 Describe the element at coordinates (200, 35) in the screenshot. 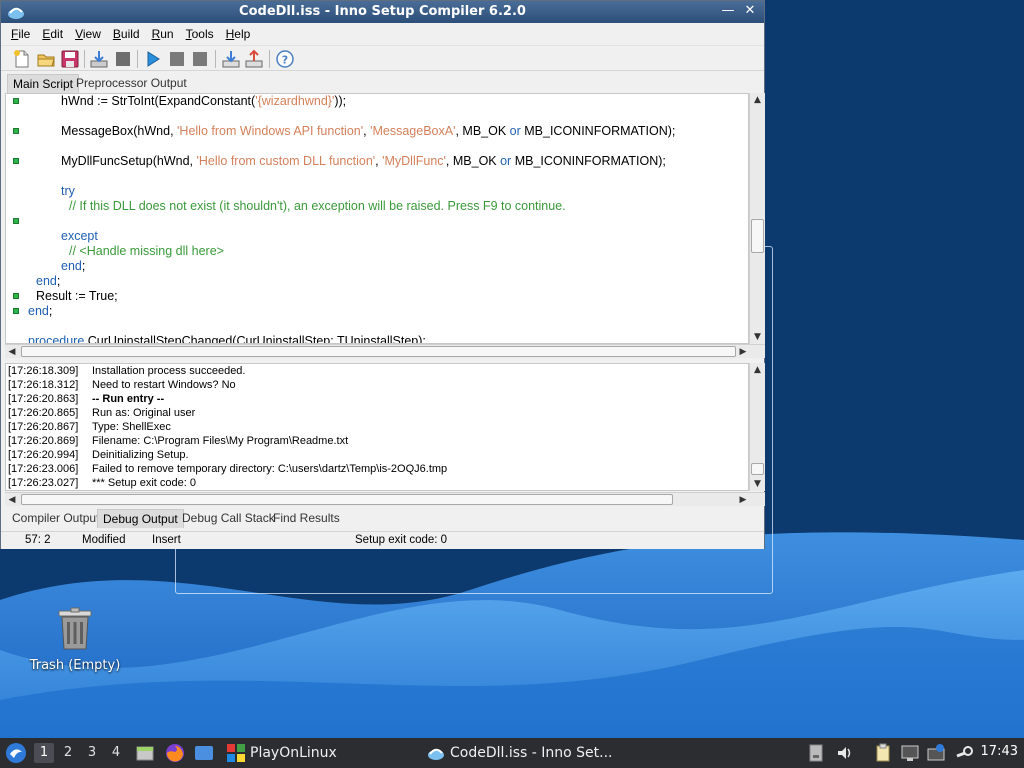

I see `menu-tools: Tools` at that location.